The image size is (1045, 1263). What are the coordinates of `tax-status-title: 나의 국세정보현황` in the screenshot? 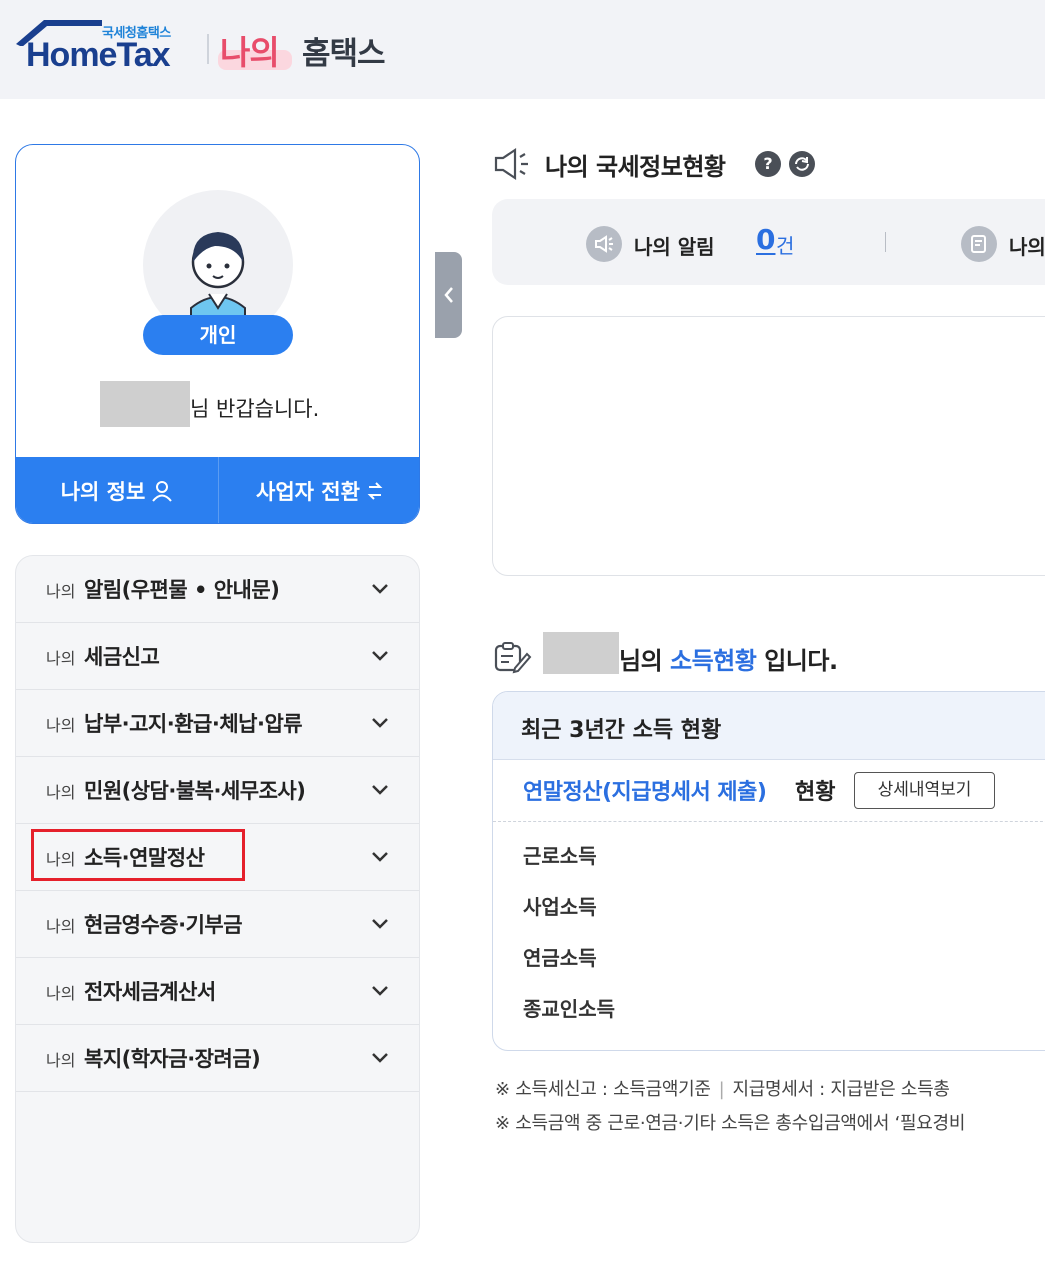 It's located at (635, 167).